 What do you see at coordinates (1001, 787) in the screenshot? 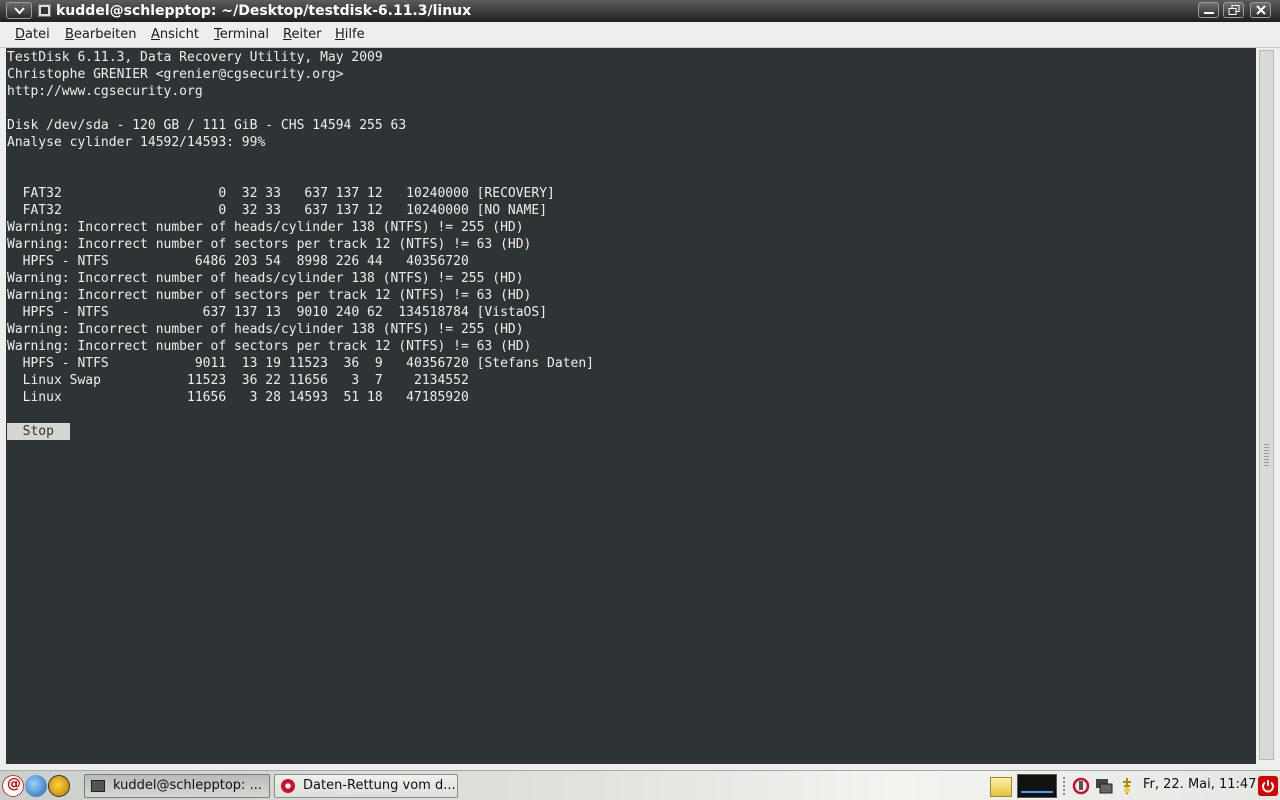
I see `folder-icon` at bounding box center [1001, 787].